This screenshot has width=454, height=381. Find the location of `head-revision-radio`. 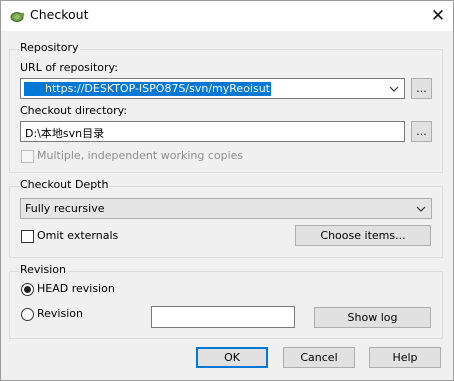

head-revision-radio is located at coordinates (27, 289).